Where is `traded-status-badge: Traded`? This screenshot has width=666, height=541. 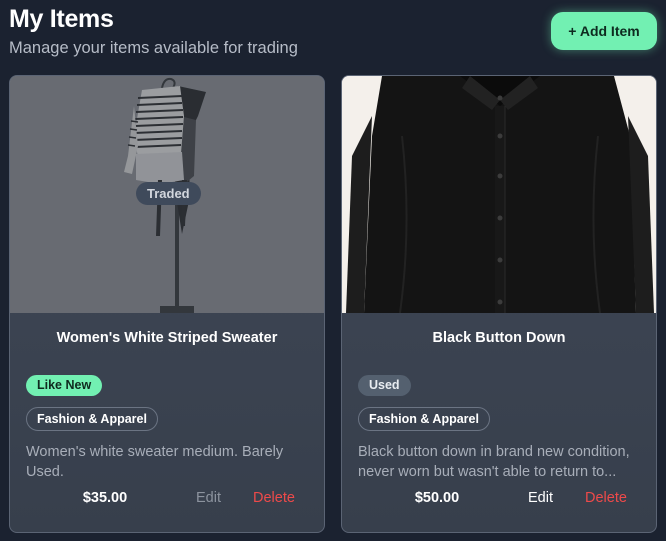
traded-status-badge: Traded is located at coordinates (168, 193).